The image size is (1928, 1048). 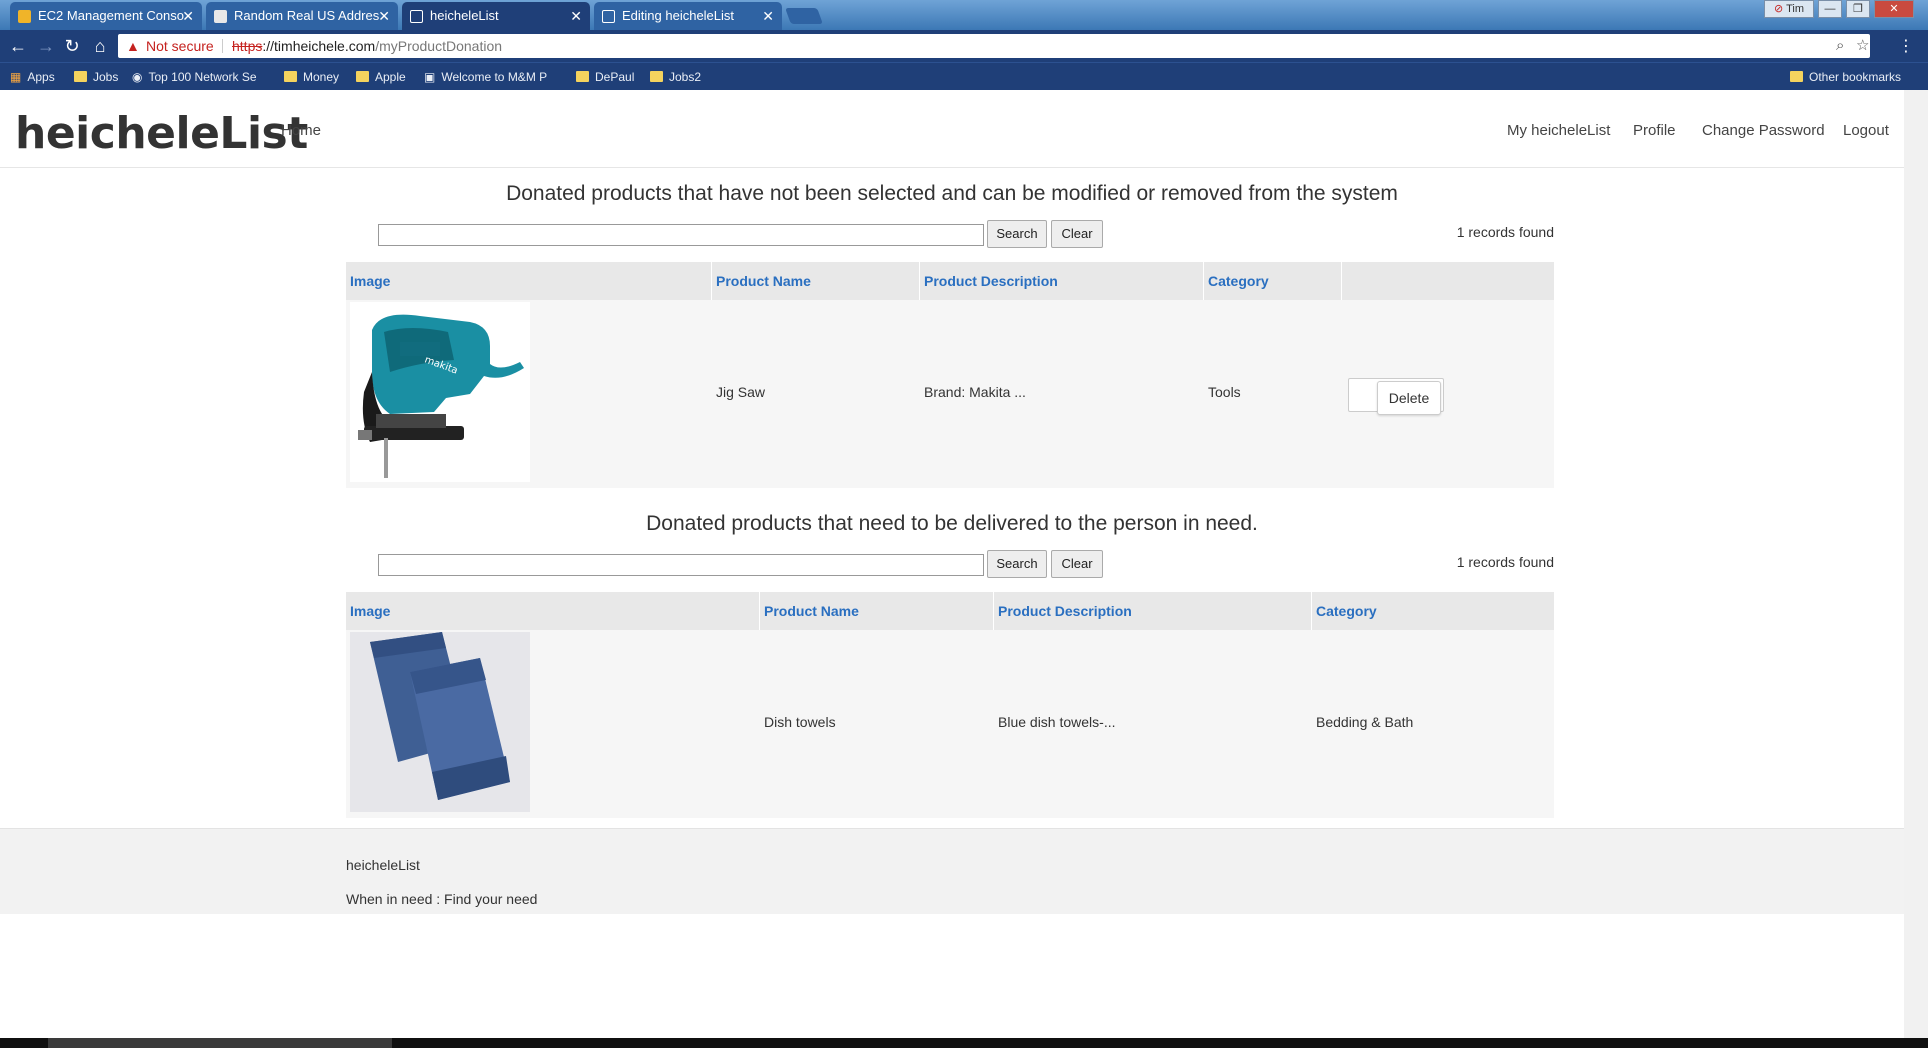 I want to click on row-actions: Delete, so click(x=1396, y=396).